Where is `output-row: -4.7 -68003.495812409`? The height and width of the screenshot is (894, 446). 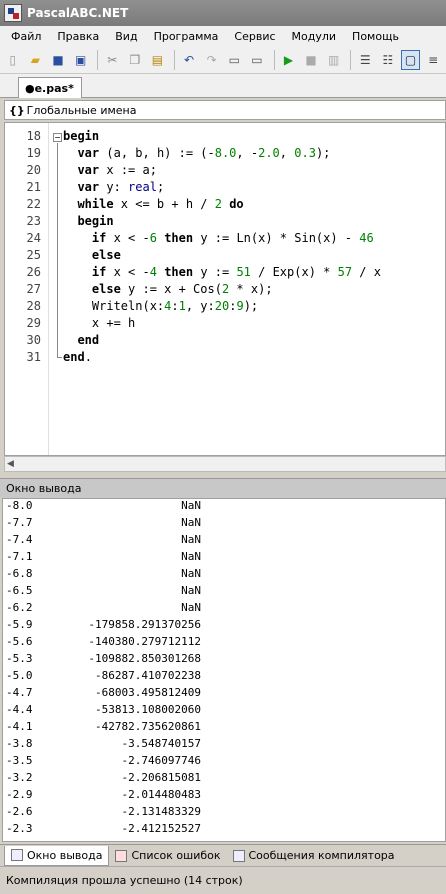 output-row: -4.7 -68003.495812409 is located at coordinates (224, 694).